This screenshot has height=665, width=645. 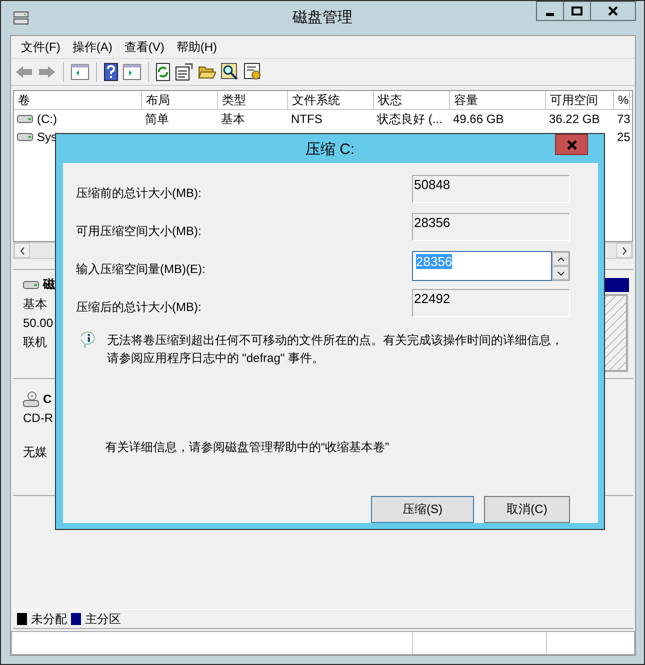 What do you see at coordinates (491, 303) in the screenshot?
I see `readonly-field: 22492` at bounding box center [491, 303].